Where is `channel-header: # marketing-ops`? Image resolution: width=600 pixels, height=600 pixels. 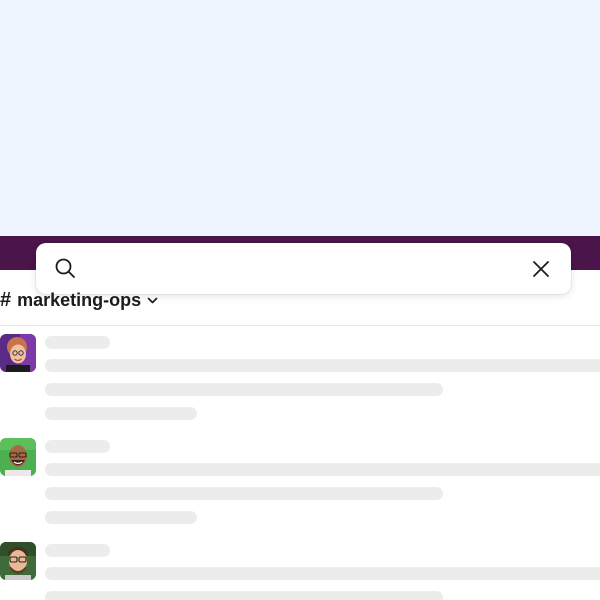
channel-header: # marketing-ops is located at coordinates (79, 300).